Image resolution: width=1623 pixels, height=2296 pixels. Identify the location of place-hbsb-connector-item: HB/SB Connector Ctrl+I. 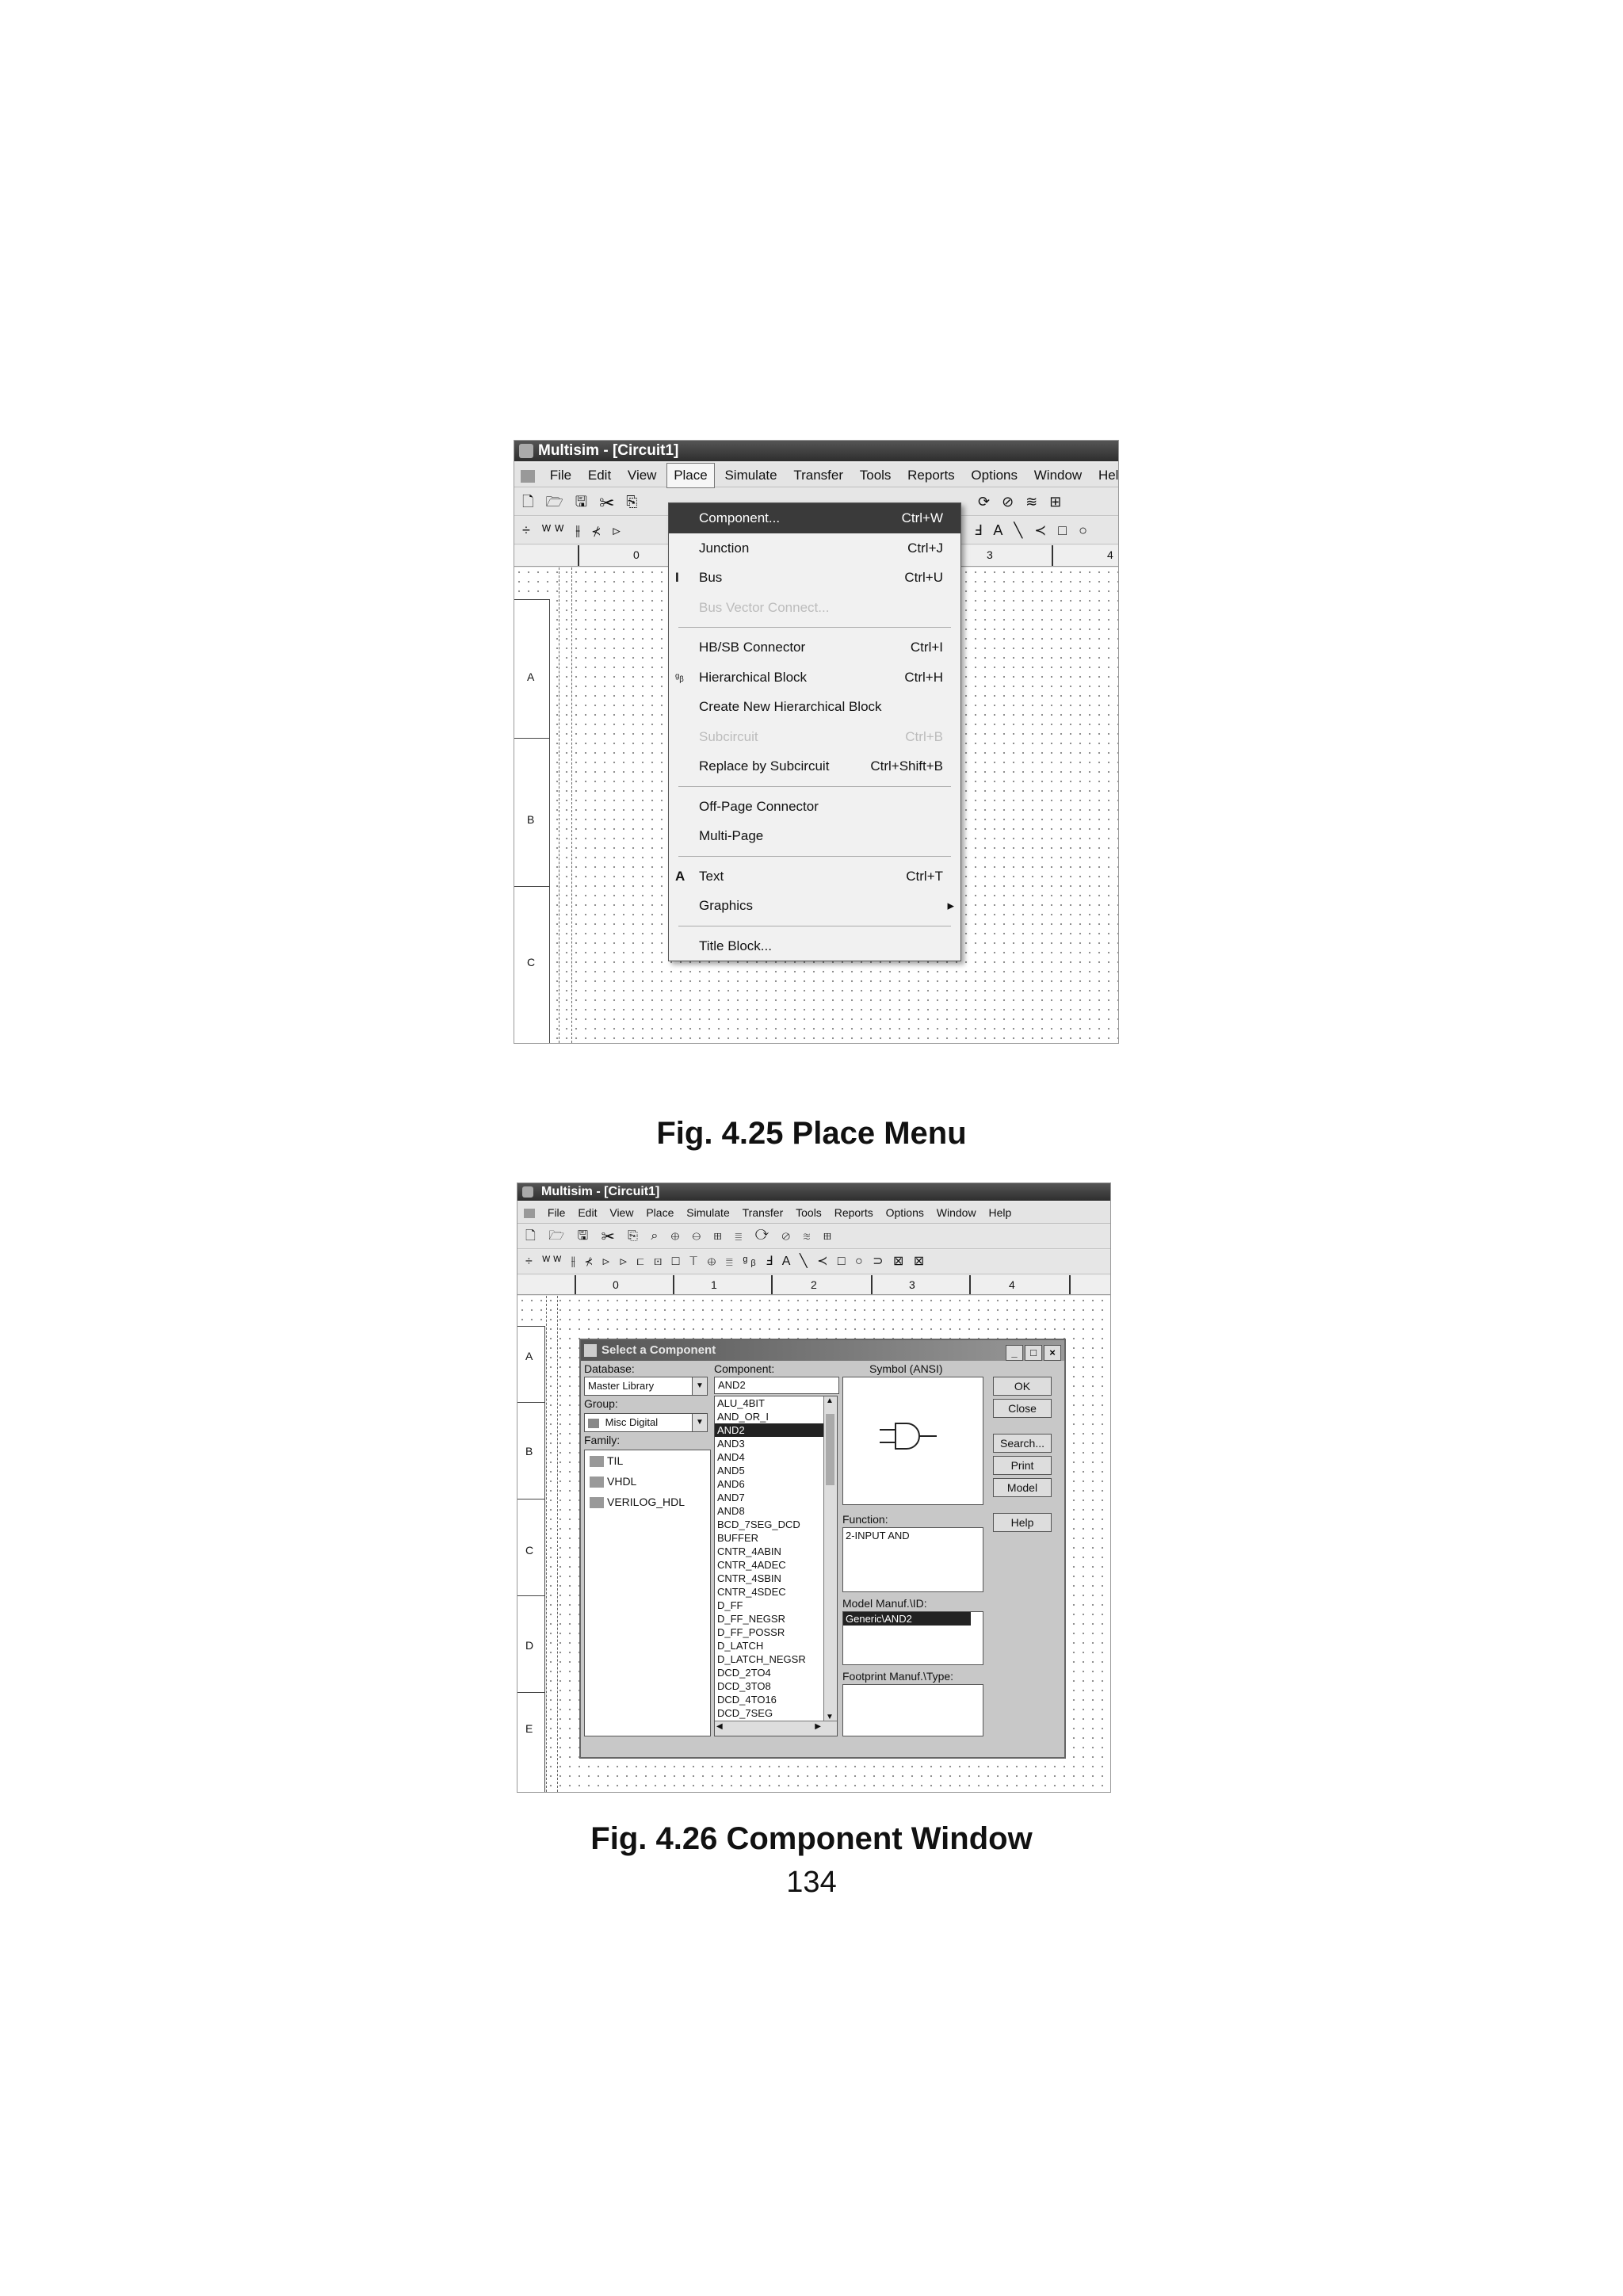
(814, 647).